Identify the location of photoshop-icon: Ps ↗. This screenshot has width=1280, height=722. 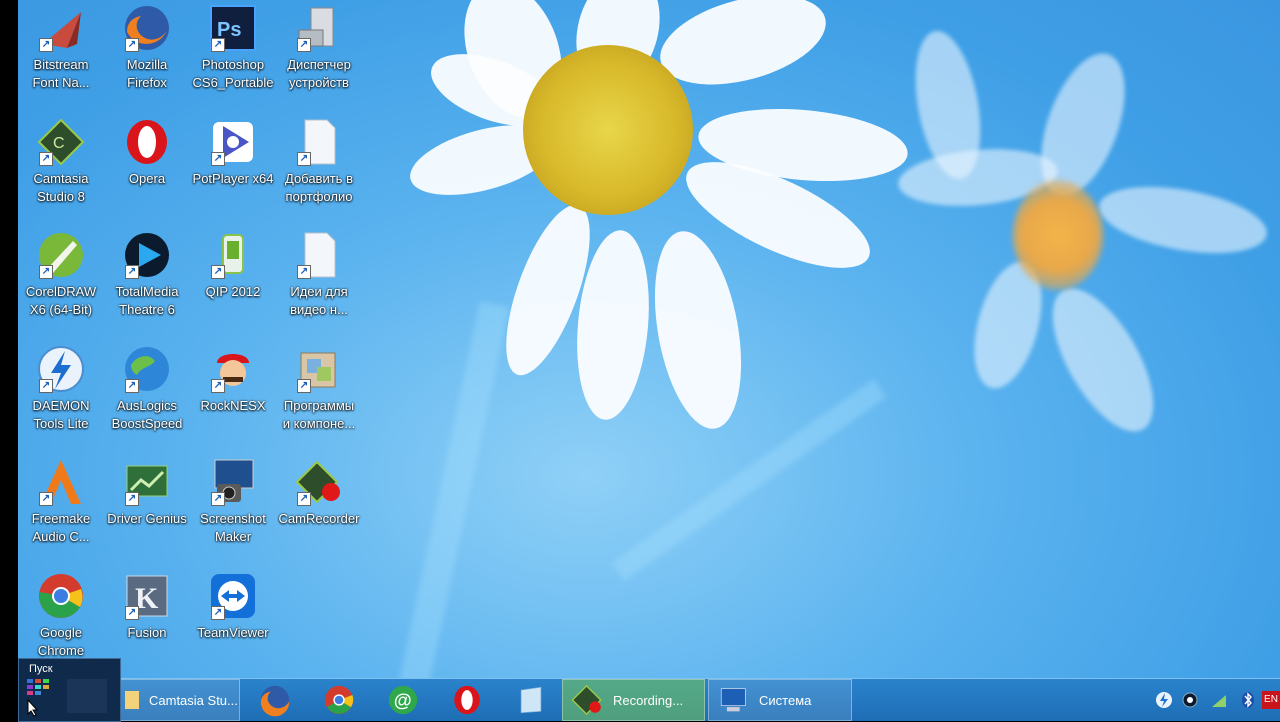
(233, 28).